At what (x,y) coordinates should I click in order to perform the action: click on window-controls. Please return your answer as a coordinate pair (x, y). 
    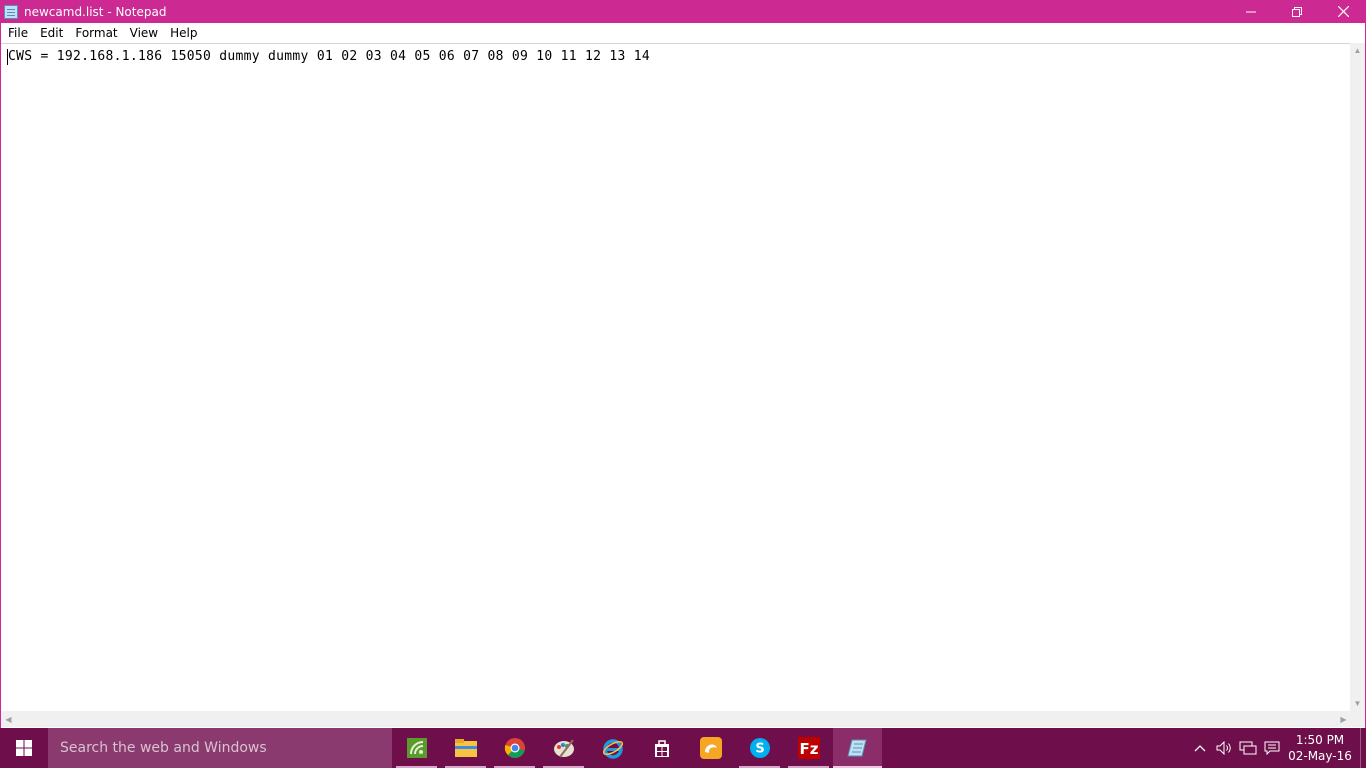
    Looking at the image, I should click on (1297, 11).